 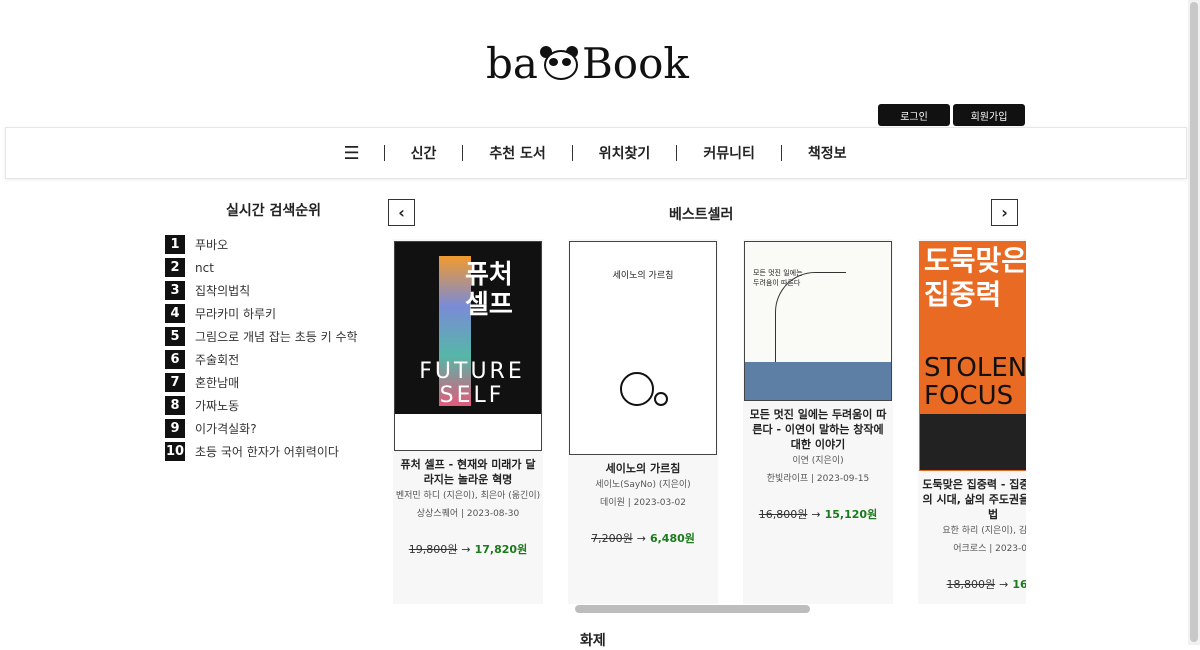 What do you see at coordinates (424, 153) in the screenshot?
I see `nav-item-new: 신간` at bounding box center [424, 153].